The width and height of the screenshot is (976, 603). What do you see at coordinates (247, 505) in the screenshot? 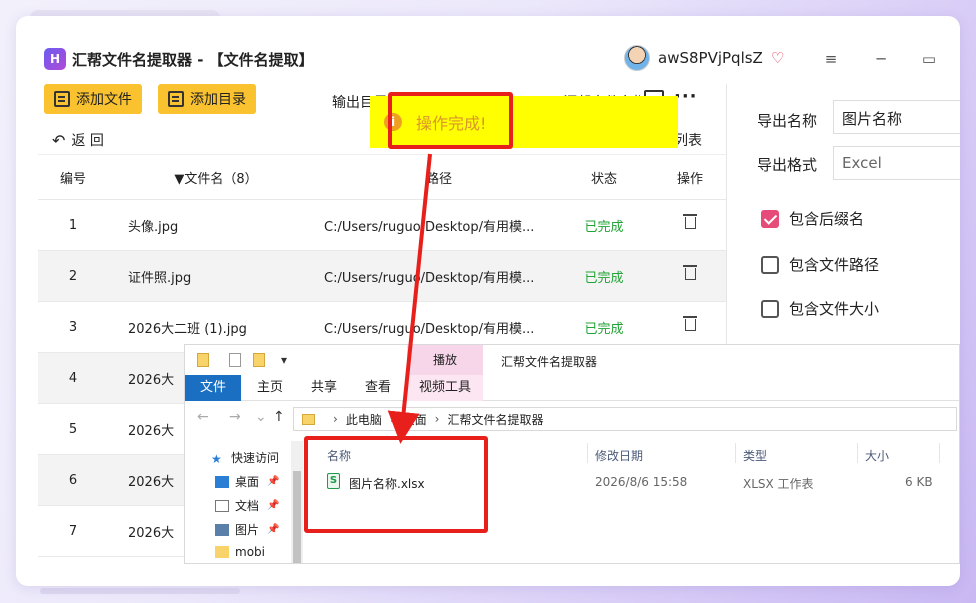
I see `nav-documents: 文档 📌` at bounding box center [247, 505].